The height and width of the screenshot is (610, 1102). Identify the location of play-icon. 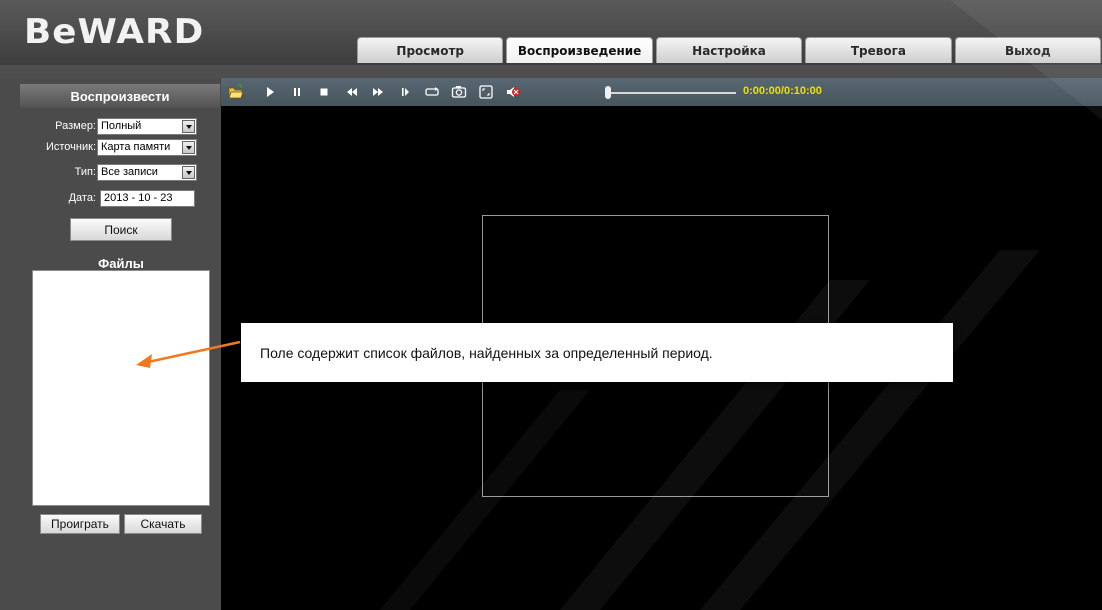
(270, 92).